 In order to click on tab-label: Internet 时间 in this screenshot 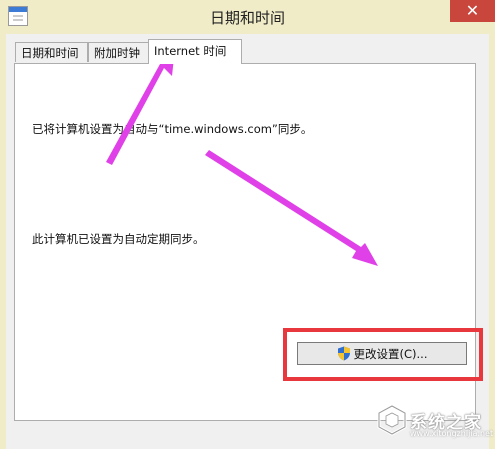, I will do `click(190, 51)`.